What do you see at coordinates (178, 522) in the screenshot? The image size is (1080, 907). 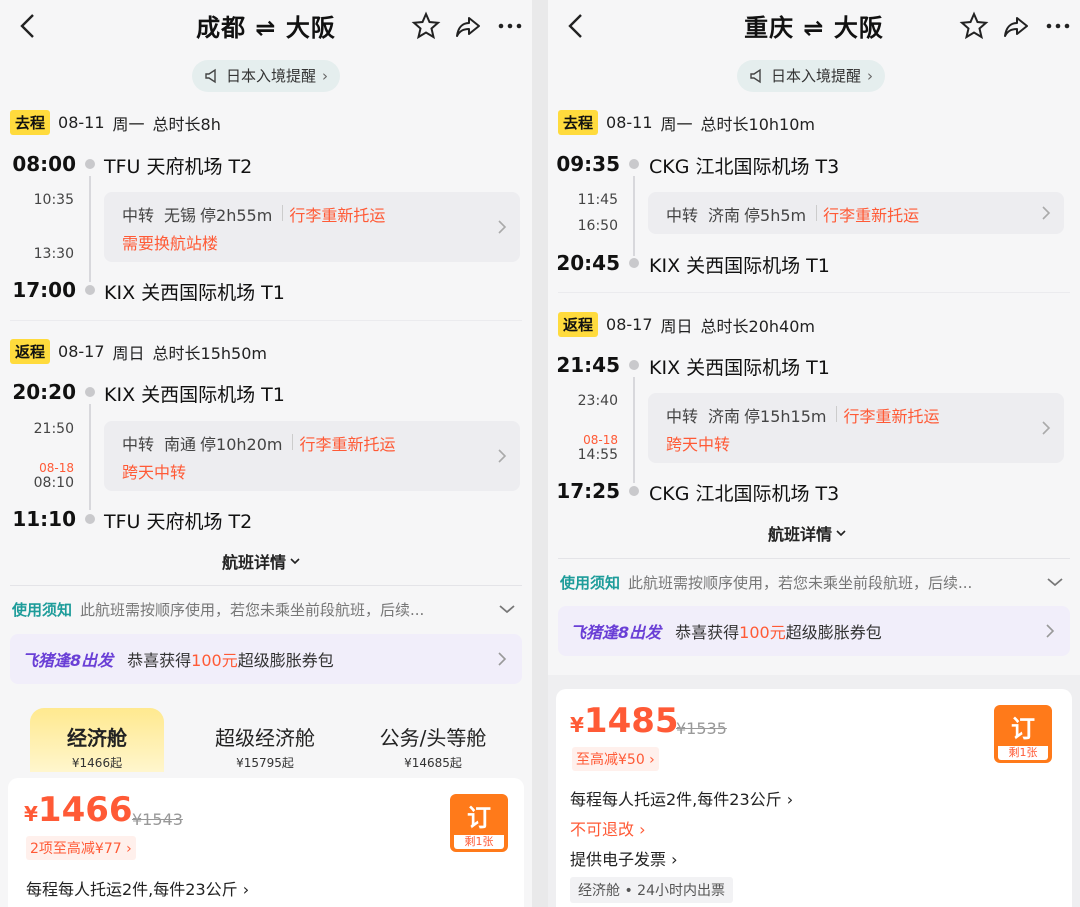 I see `return-arr-airport: TFU 天府机场 T2` at bounding box center [178, 522].